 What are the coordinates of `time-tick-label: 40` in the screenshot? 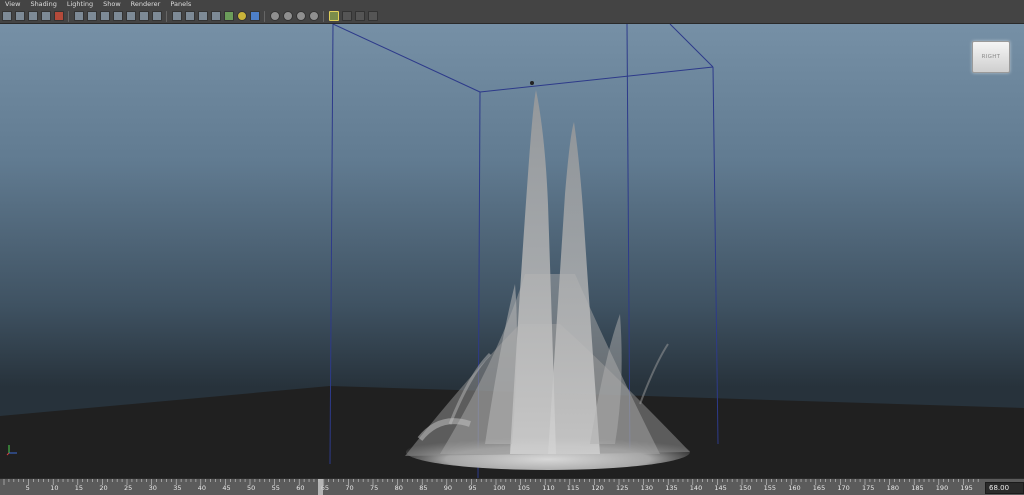 It's located at (202, 488).